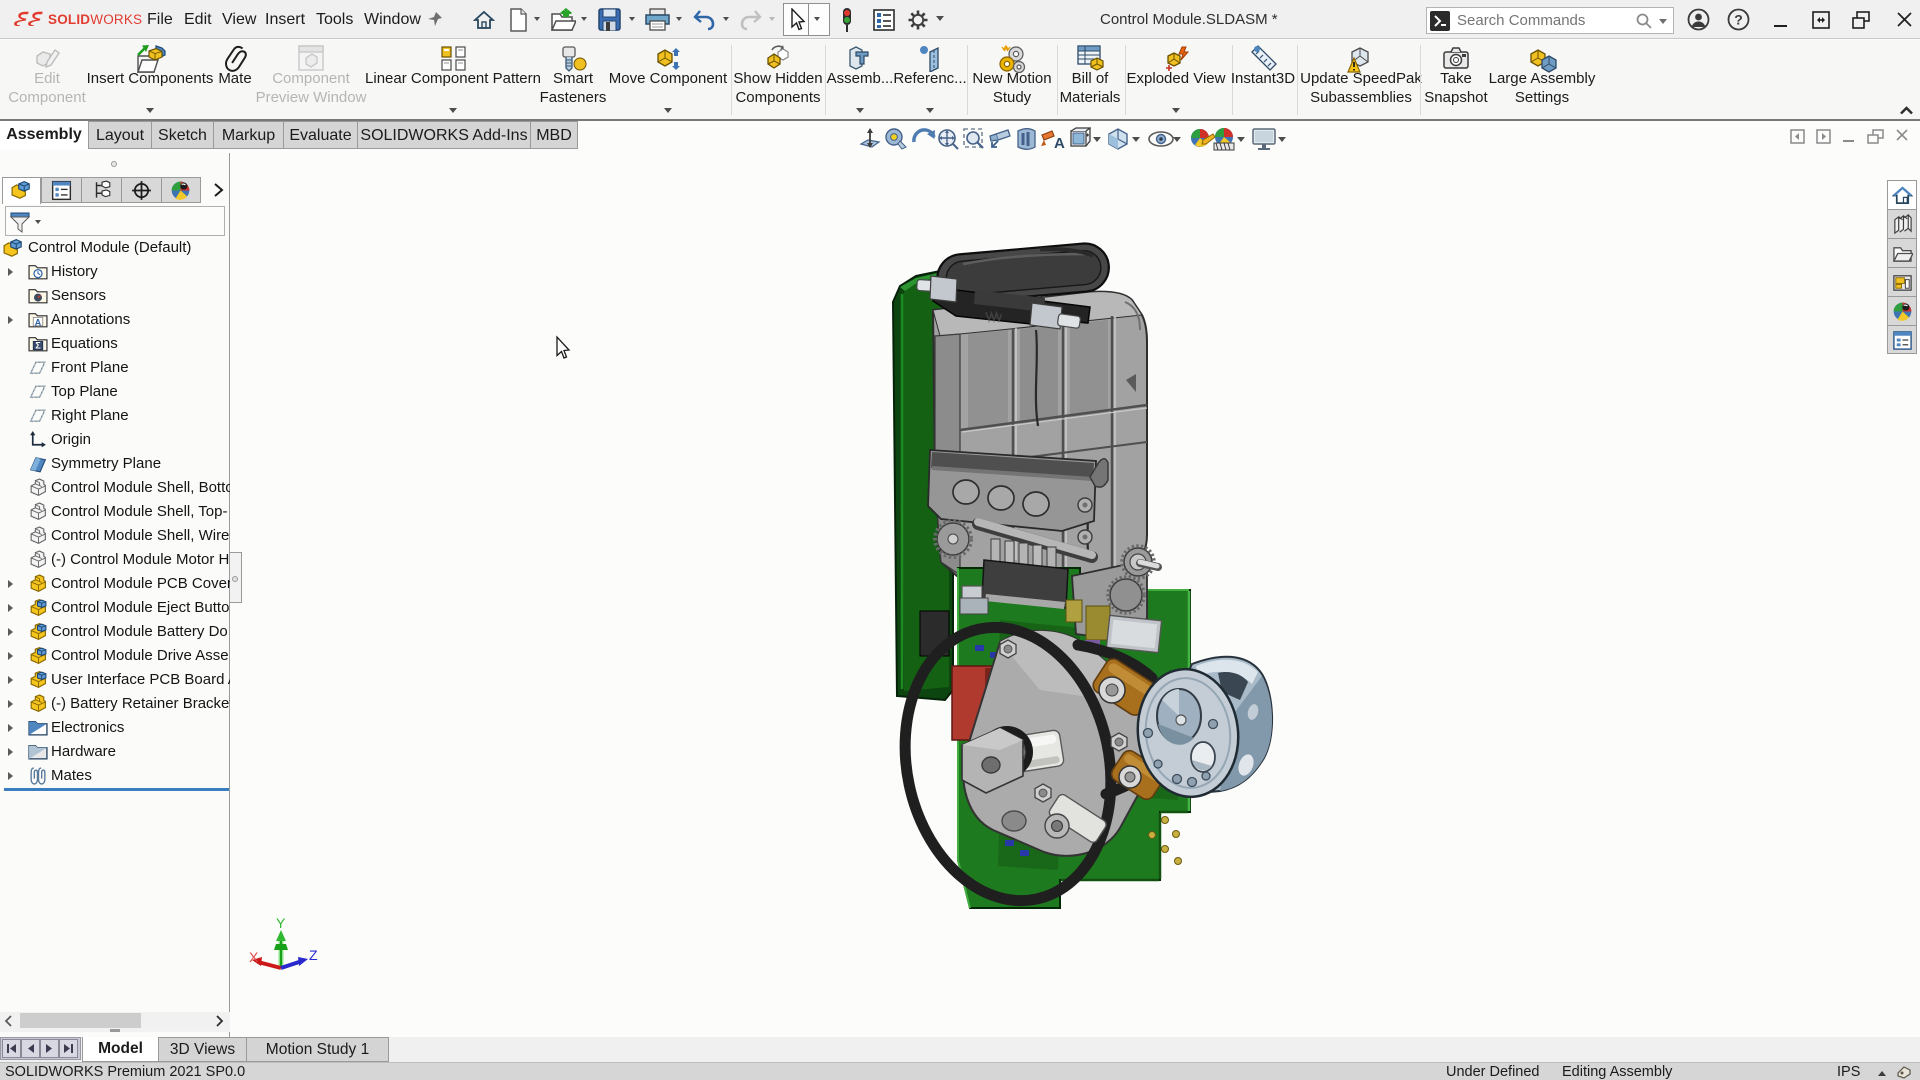  I want to click on svg-text: SOLIDWORKS, so click(95, 19).